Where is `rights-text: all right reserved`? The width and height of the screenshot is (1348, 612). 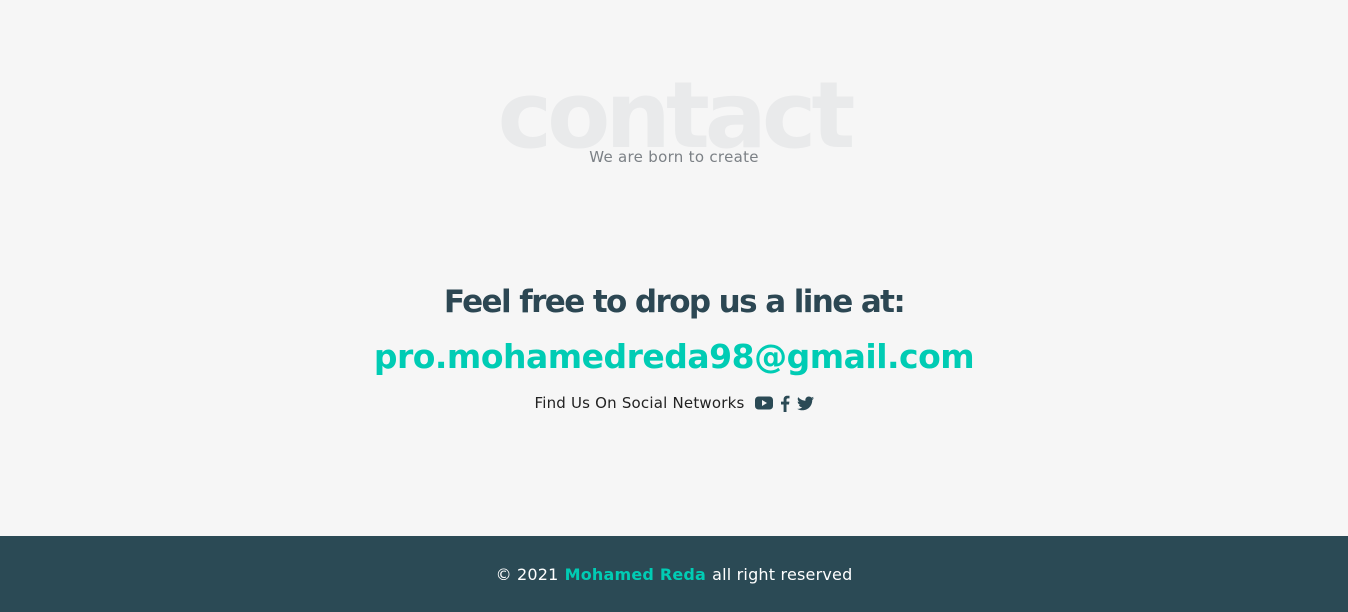
rights-text: all right reserved is located at coordinates (782, 574).